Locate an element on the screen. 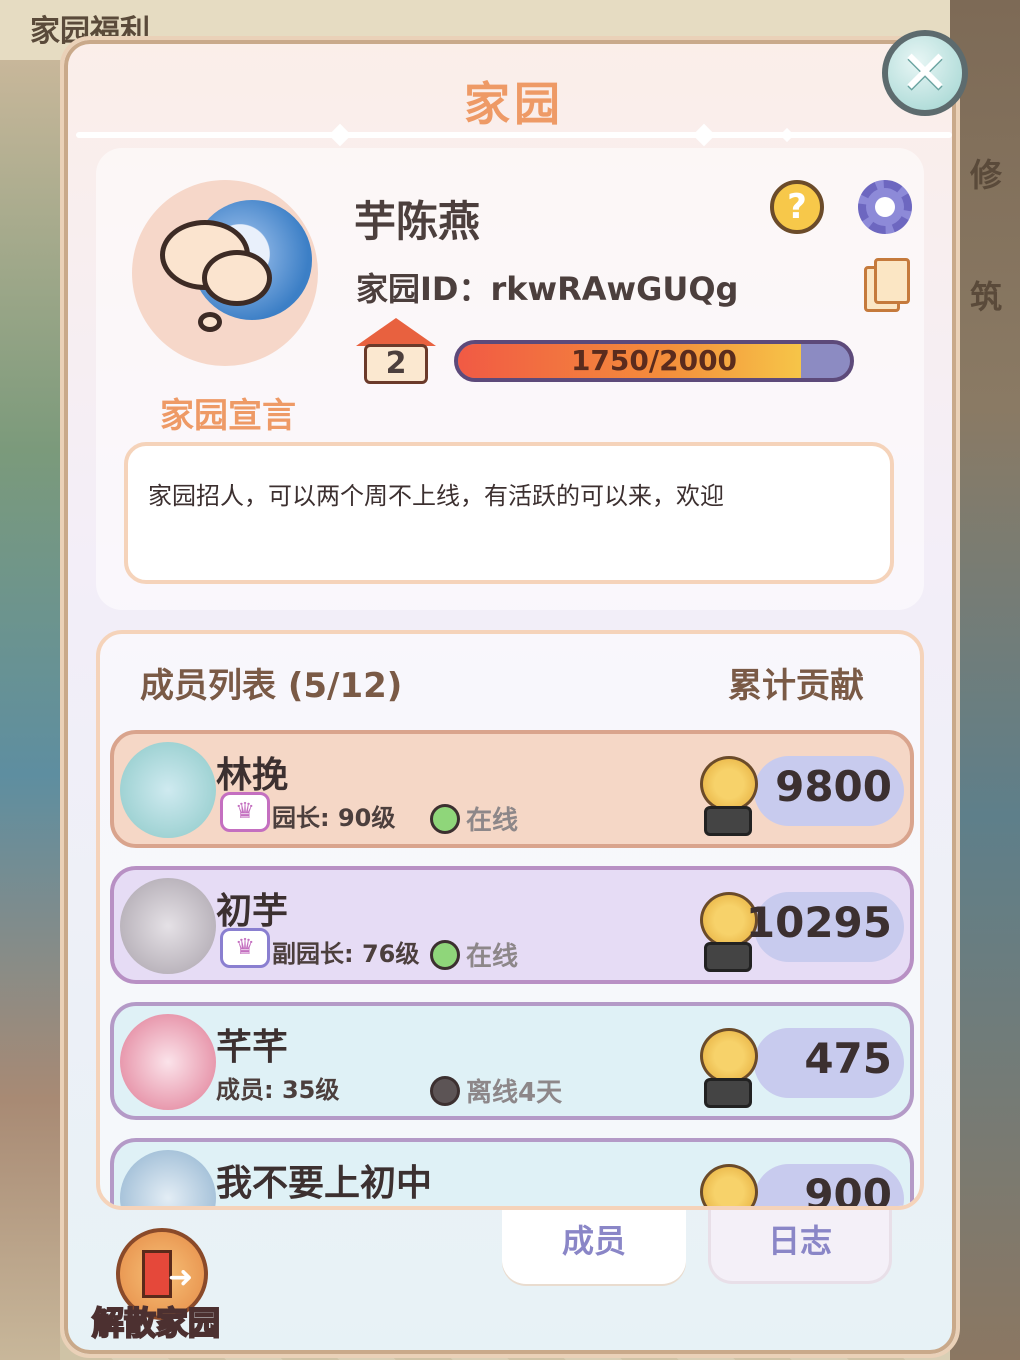 This screenshot has height=1360, width=1020. copy-icon is located at coordinates (892, 281).